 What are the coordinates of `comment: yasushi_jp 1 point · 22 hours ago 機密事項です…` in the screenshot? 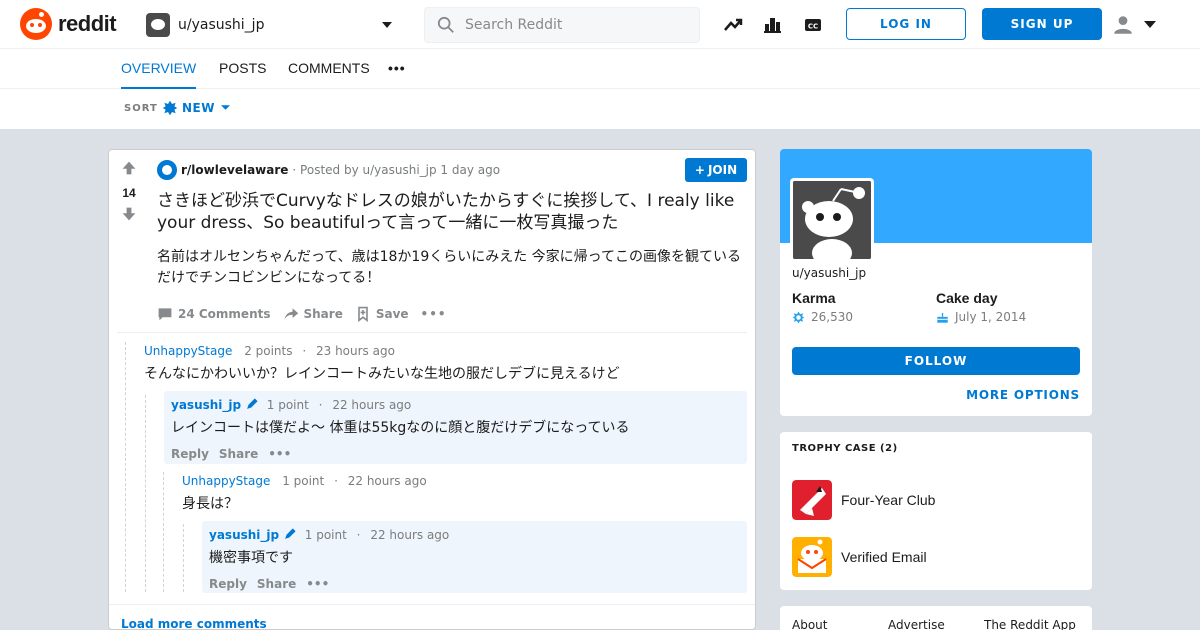 It's located at (474, 559).